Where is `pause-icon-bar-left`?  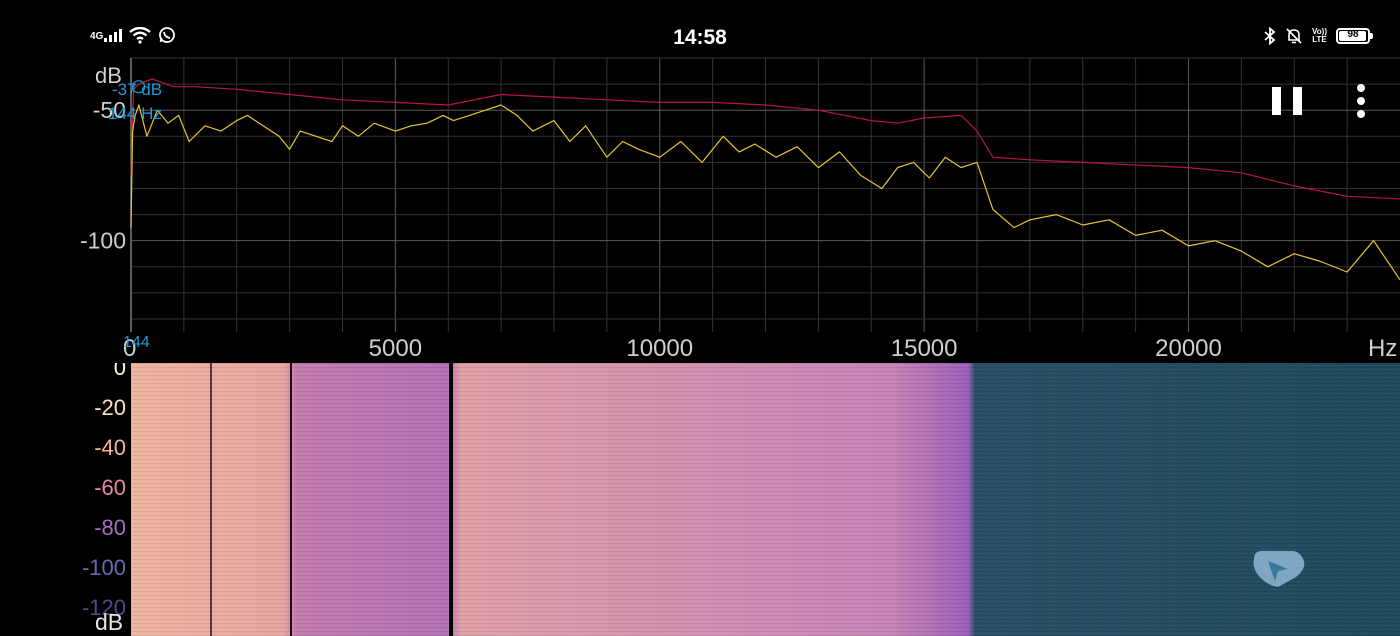 pause-icon-bar-left is located at coordinates (1276, 101).